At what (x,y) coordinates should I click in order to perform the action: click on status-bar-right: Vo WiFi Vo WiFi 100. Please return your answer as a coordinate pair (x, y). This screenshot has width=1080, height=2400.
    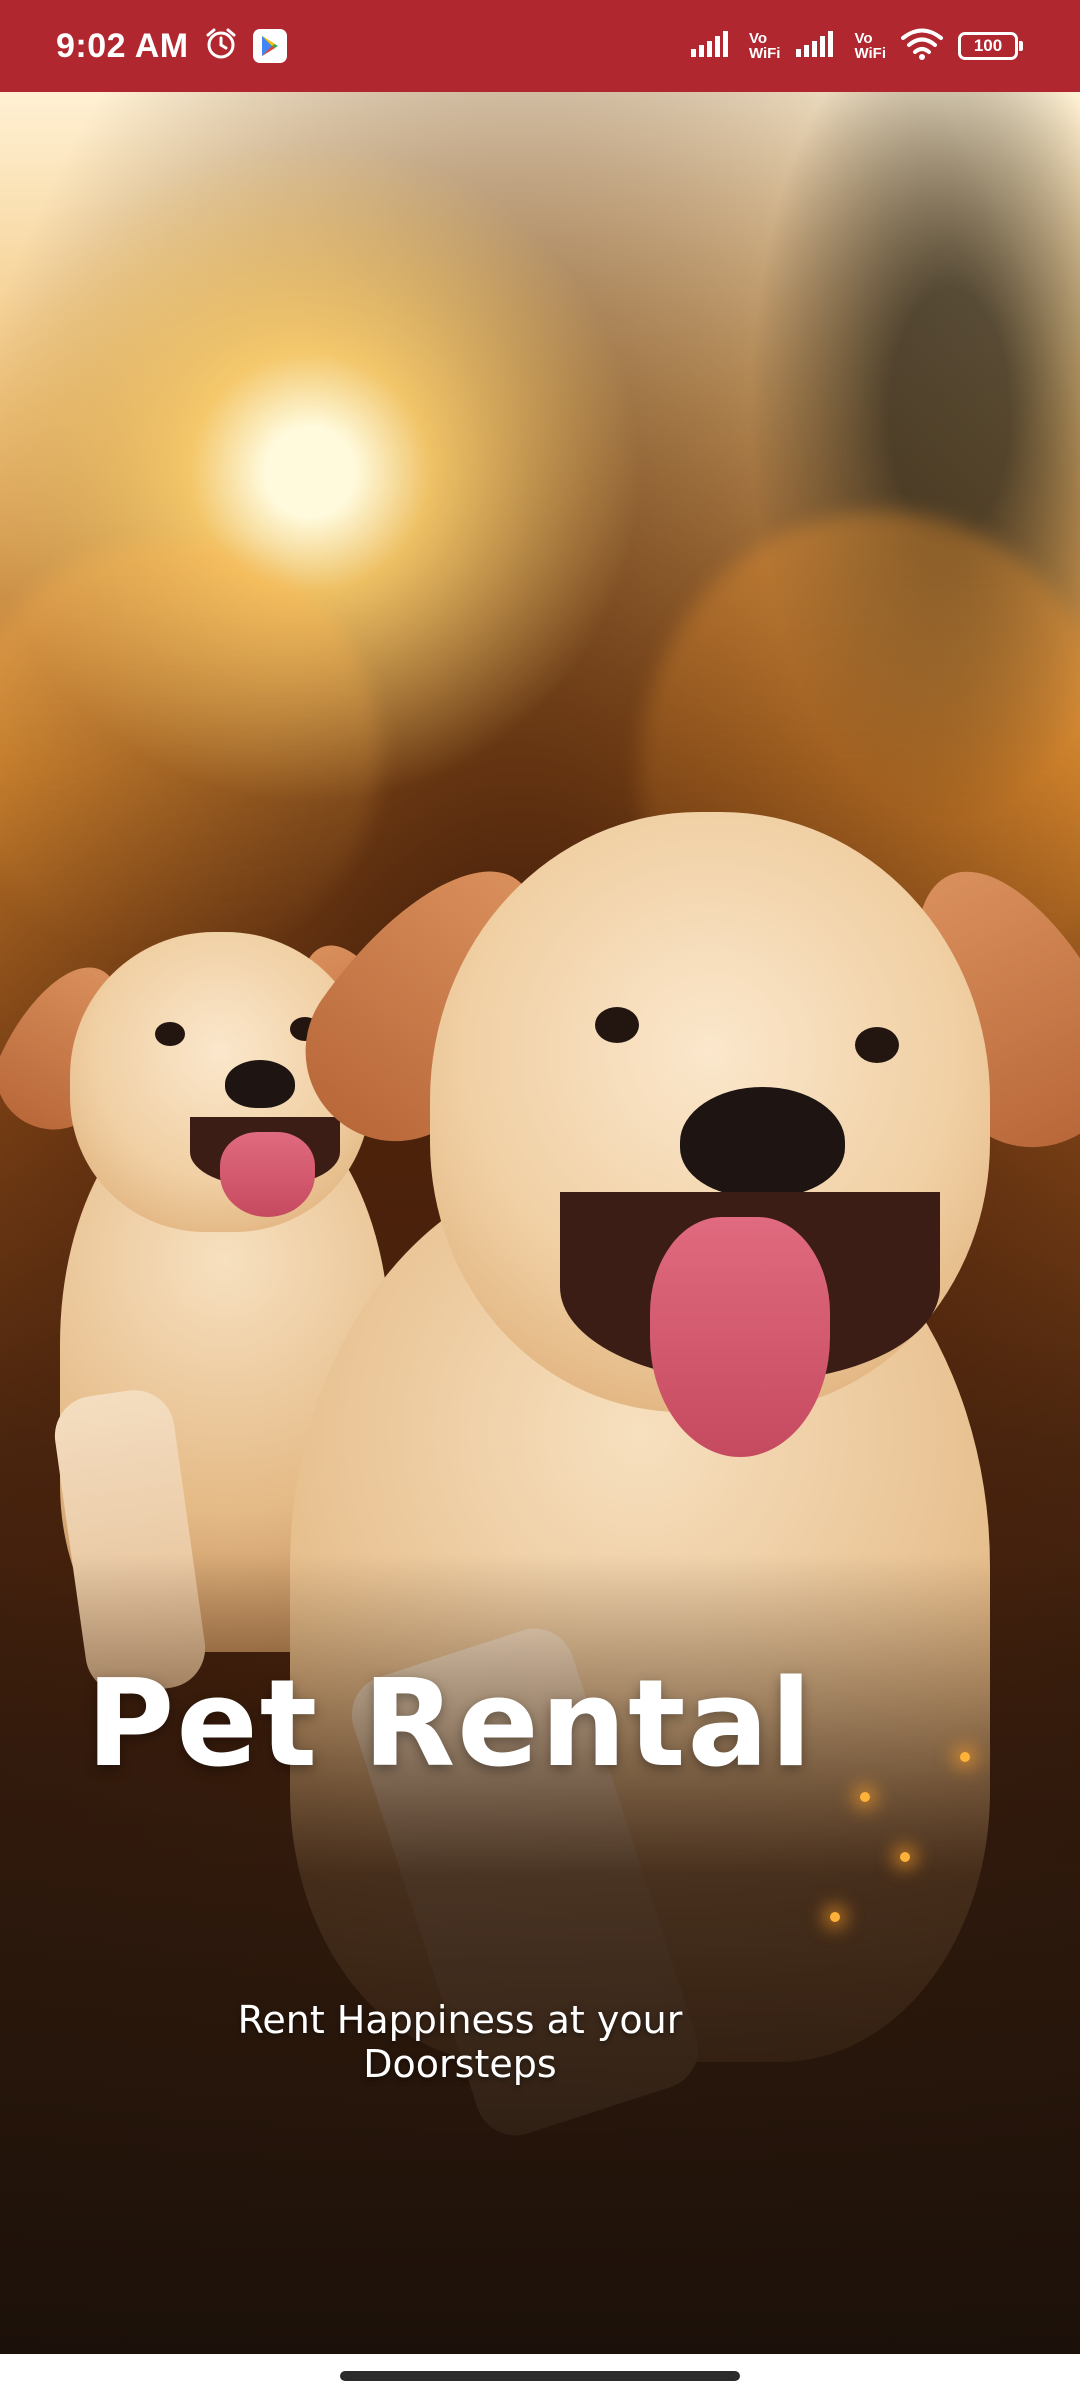
    Looking at the image, I should click on (856, 46).